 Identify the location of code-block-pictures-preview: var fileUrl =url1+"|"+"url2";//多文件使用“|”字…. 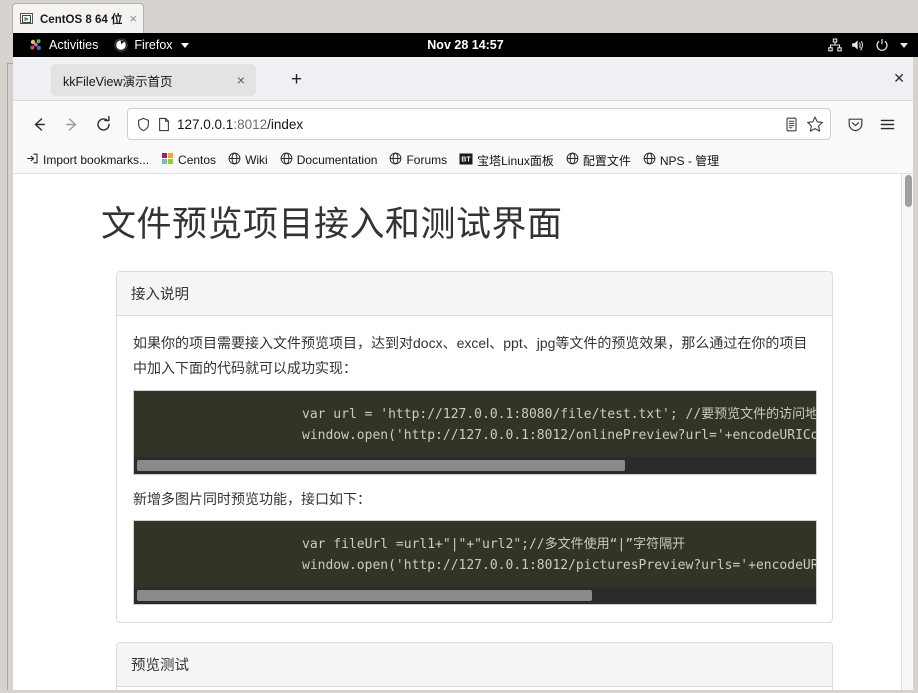
(475, 562).